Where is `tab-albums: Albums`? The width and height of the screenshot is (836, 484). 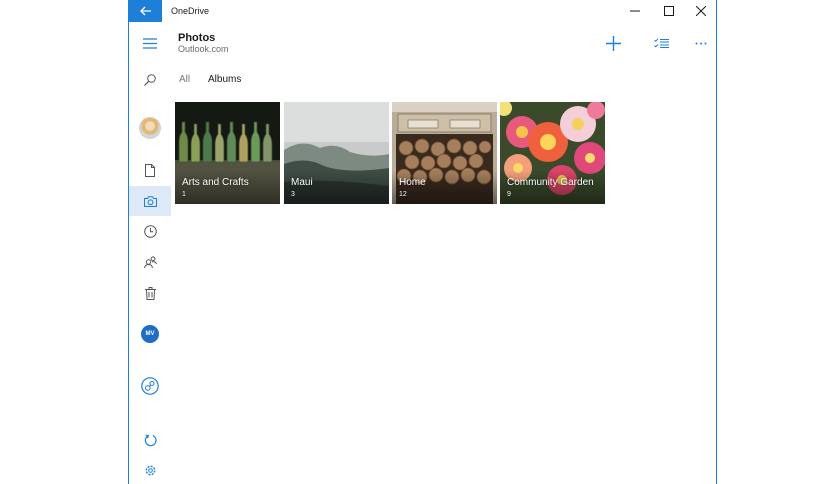 tab-albums: Albums is located at coordinates (224, 79).